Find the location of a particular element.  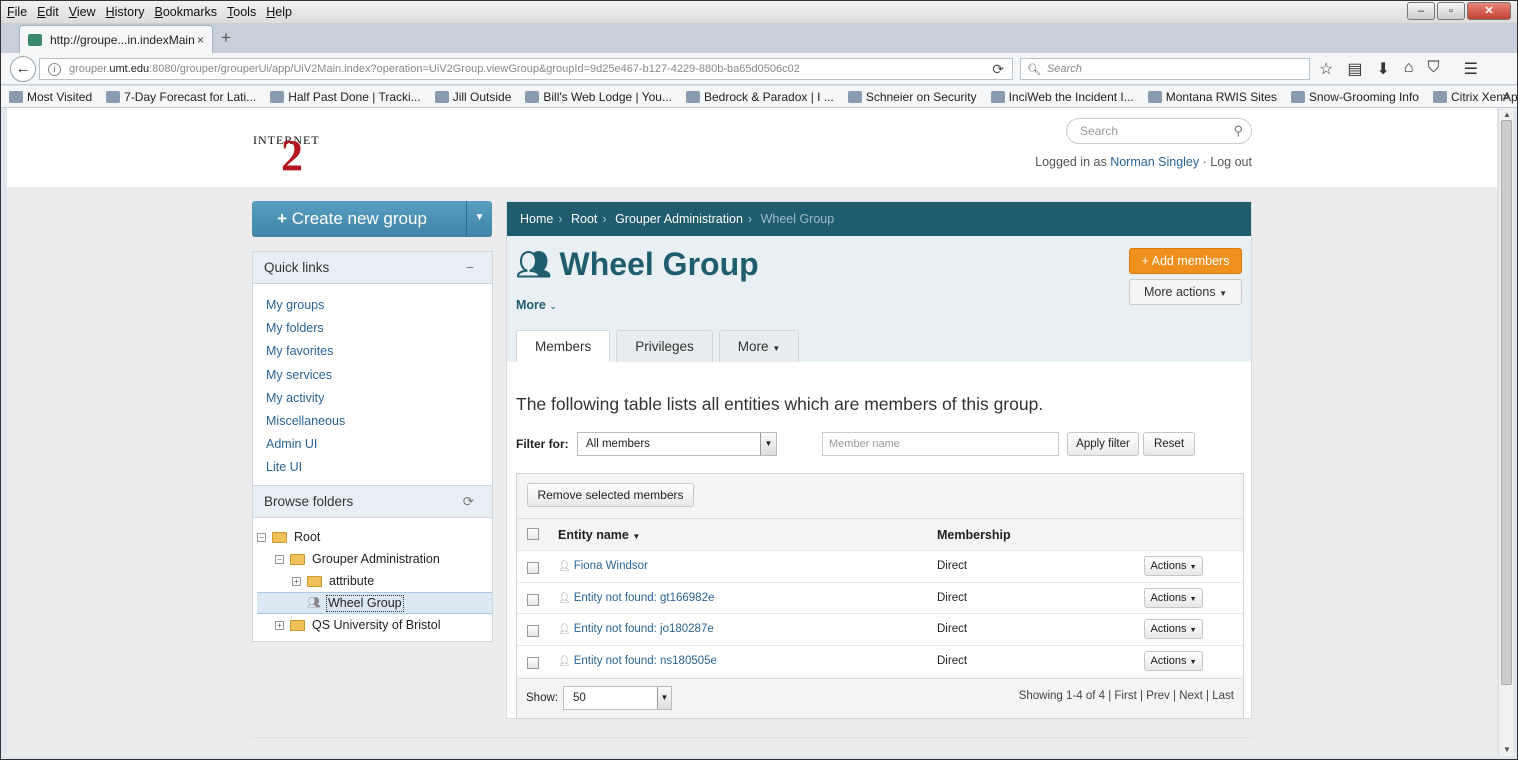

create-new-group-button: + Create new group ▼ is located at coordinates (372, 219).